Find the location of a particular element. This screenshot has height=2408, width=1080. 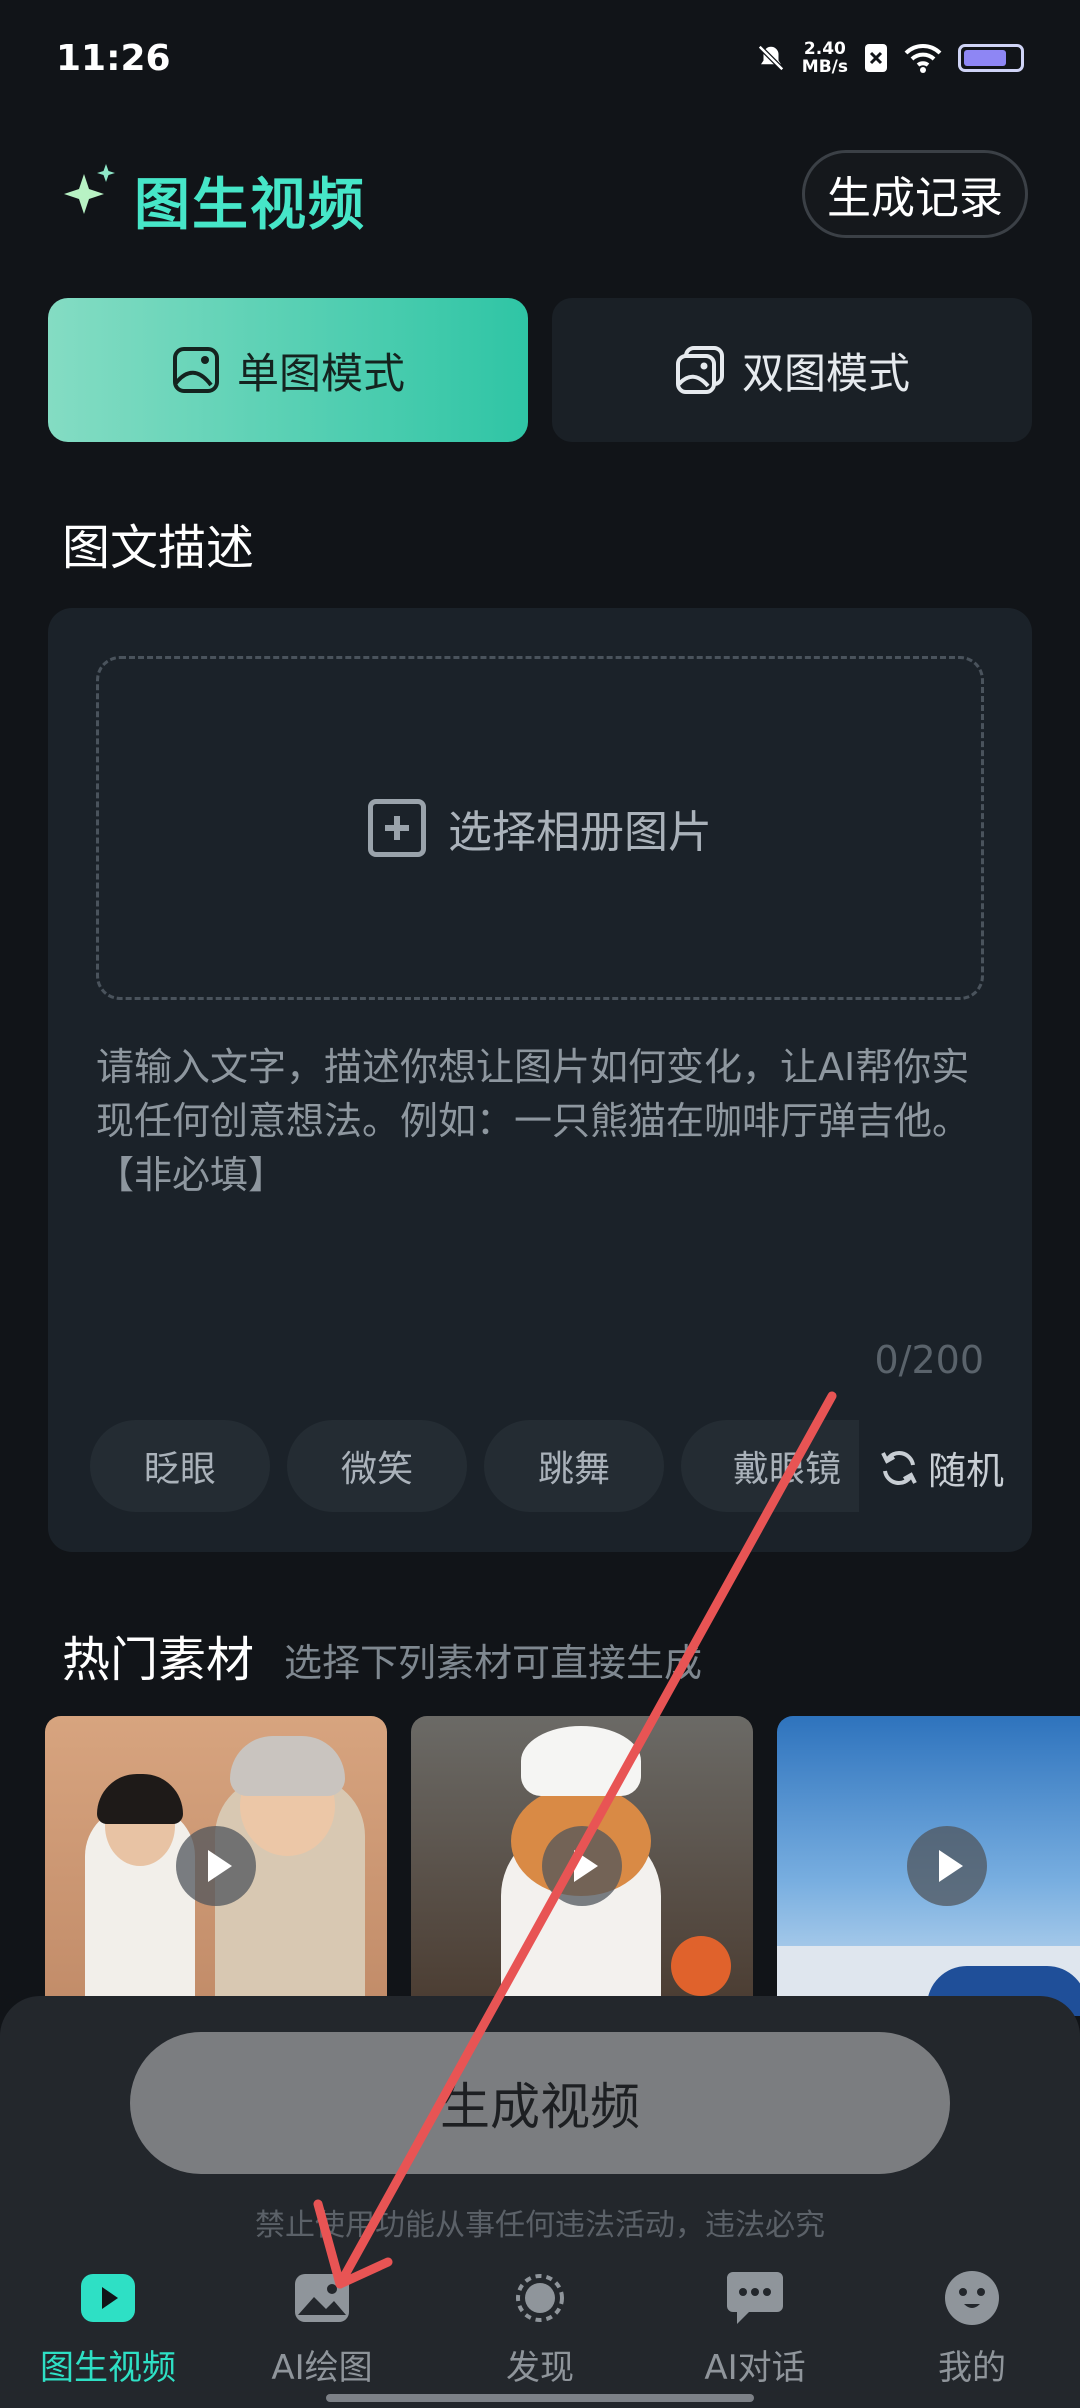

chat-icon is located at coordinates (755, 2298).